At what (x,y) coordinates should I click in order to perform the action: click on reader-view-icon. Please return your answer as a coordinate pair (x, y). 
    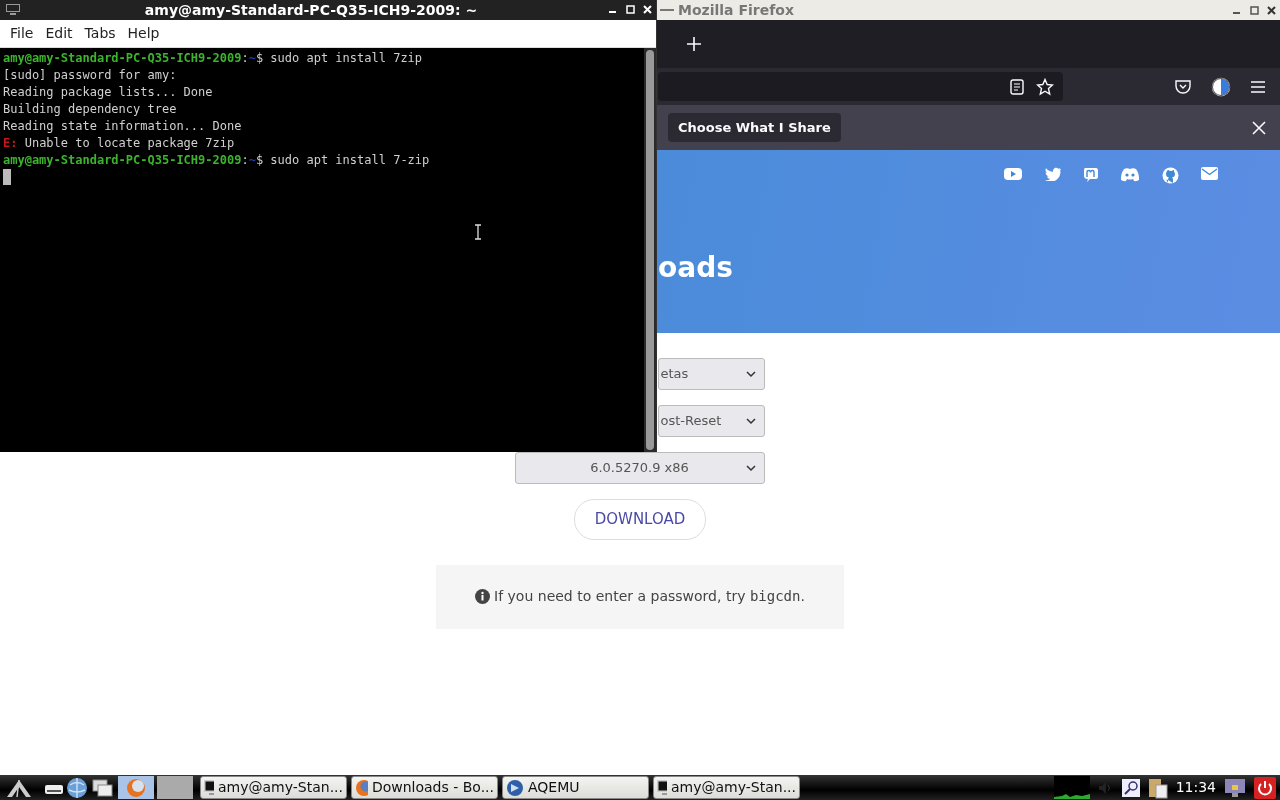
    Looking at the image, I should click on (1017, 86).